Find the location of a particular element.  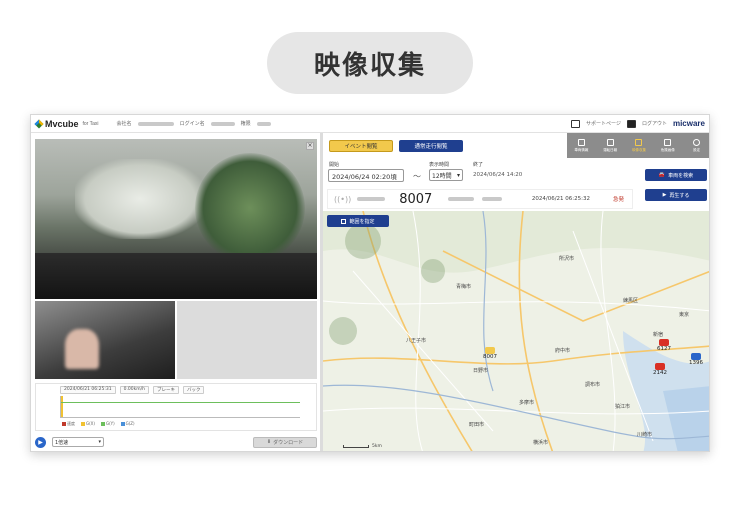

vehicle-marker: 1396 is located at coordinates (696, 359).